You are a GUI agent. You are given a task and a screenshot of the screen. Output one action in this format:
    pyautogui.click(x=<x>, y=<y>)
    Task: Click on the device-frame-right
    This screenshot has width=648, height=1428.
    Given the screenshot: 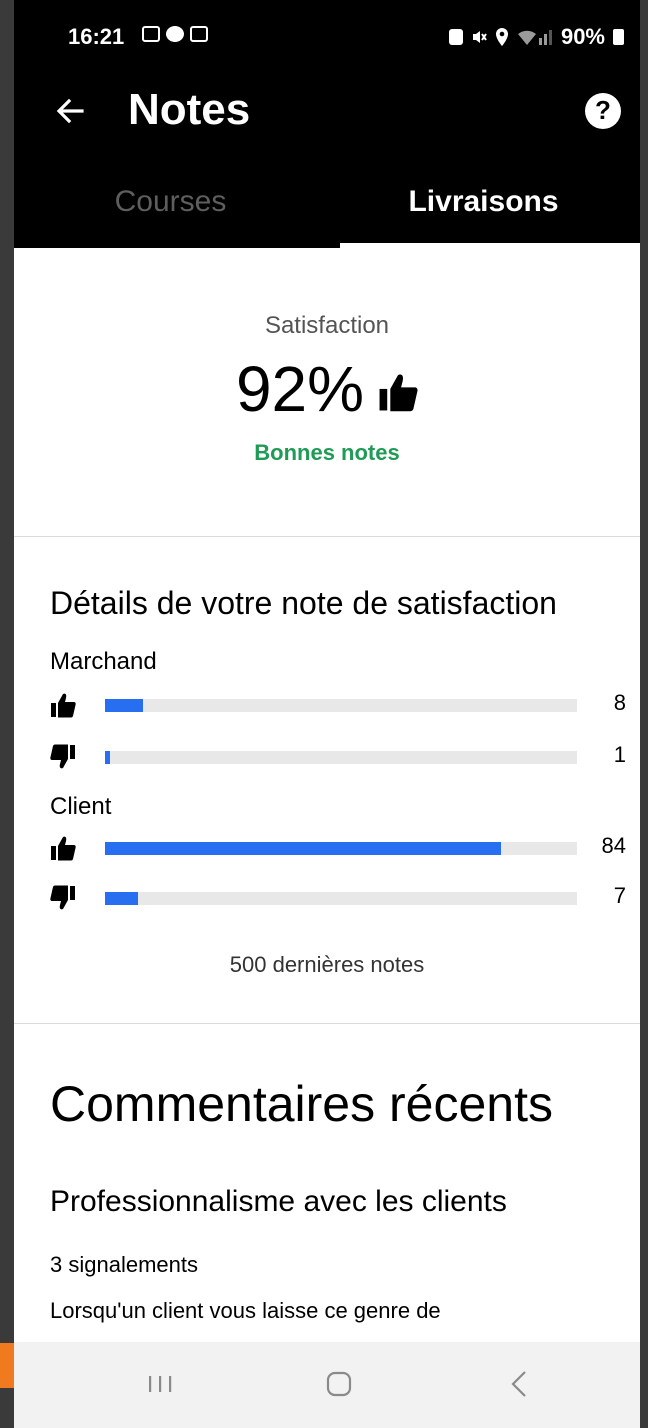 What is the action you would take?
    pyautogui.click(x=644, y=714)
    